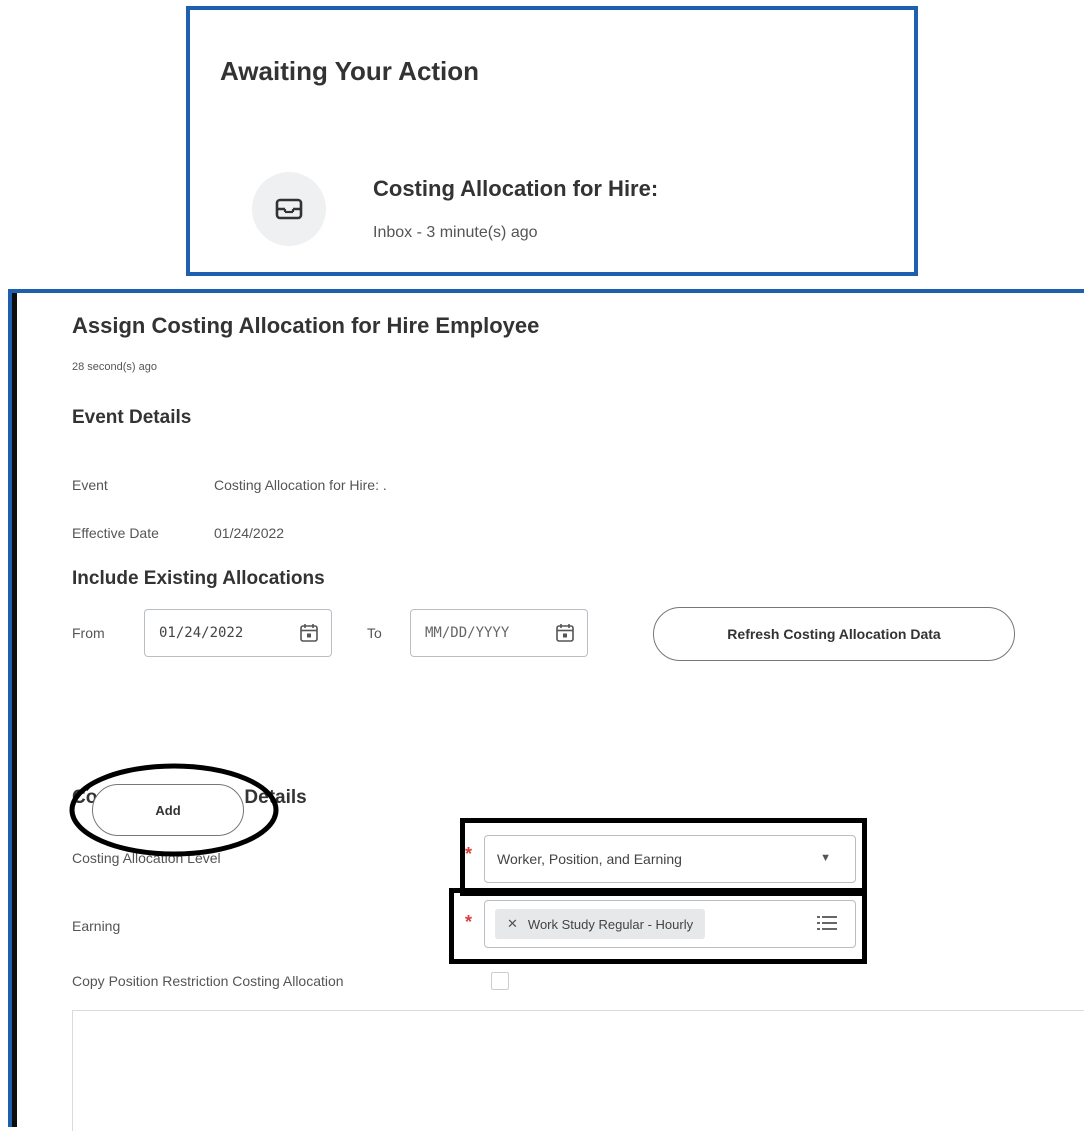  What do you see at coordinates (249, 533) in the screenshot?
I see `effective-date-value: 01/24/2022` at bounding box center [249, 533].